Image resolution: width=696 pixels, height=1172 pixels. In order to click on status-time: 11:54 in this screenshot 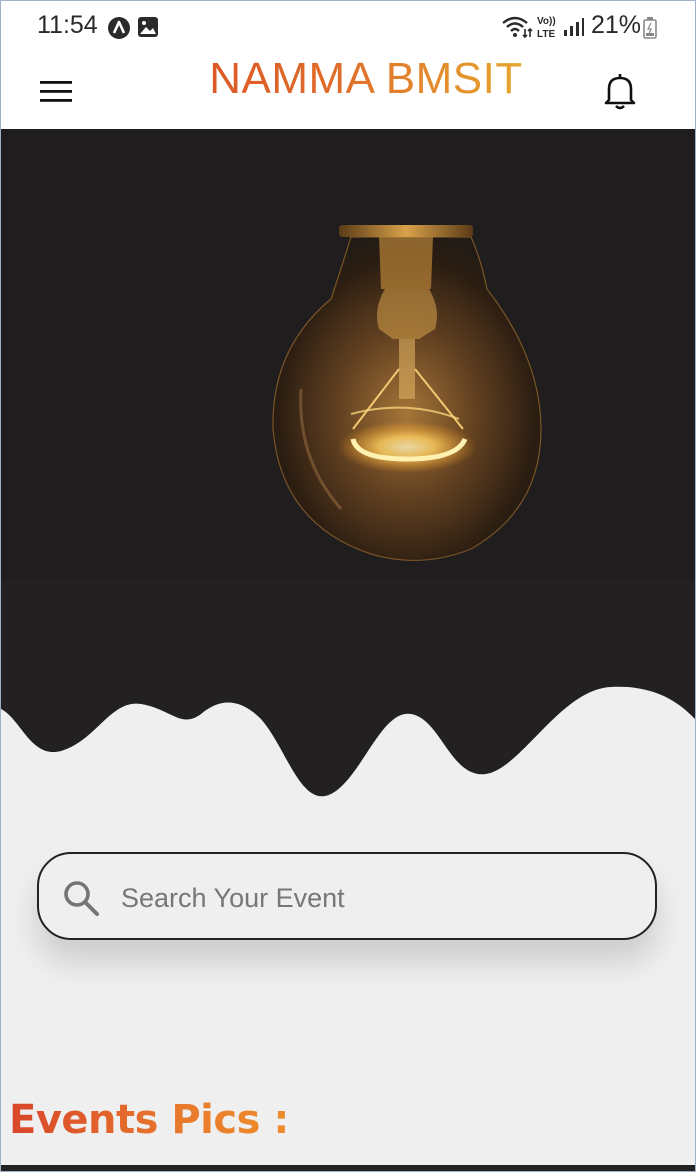, I will do `click(67, 25)`.